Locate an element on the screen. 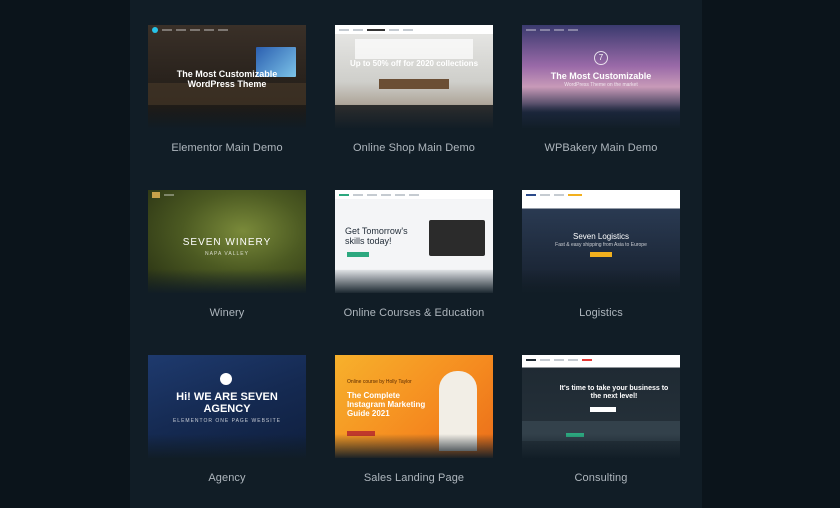 The height and width of the screenshot is (508, 840). demo-thumbnail-winery: SEVEN WINERY NAPA VALLEY is located at coordinates (227, 241).